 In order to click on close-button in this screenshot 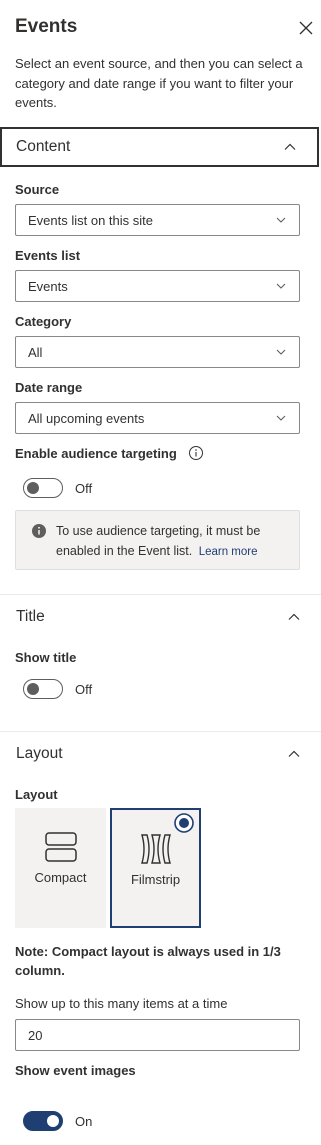, I will do `click(306, 28)`.